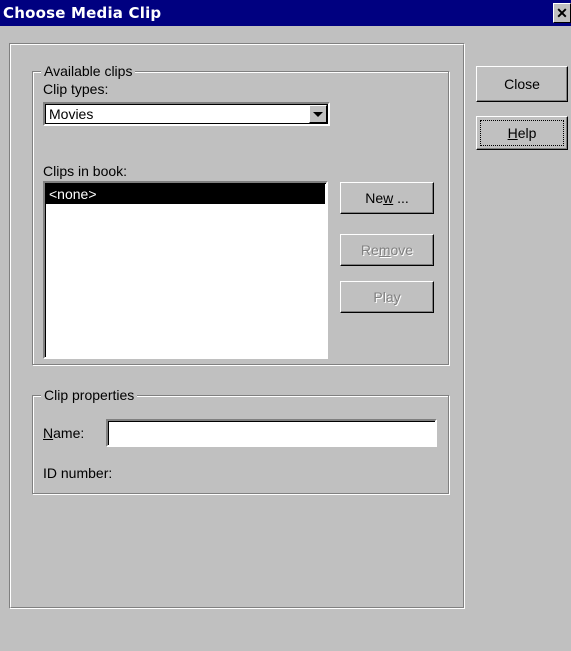 Image resolution: width=571 pixels, height=651 pixels. What do you see at coordinates (285, 13) in the screenshot?
I see `title-bar: Choose Media Clip ✕` at bounding box center [285, 13].